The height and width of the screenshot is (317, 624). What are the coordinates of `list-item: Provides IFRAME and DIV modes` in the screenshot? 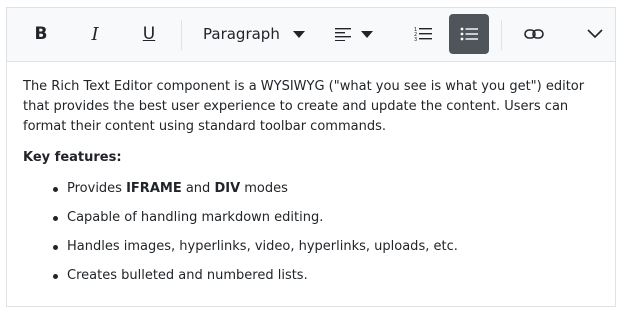 It's located at (325, 193).